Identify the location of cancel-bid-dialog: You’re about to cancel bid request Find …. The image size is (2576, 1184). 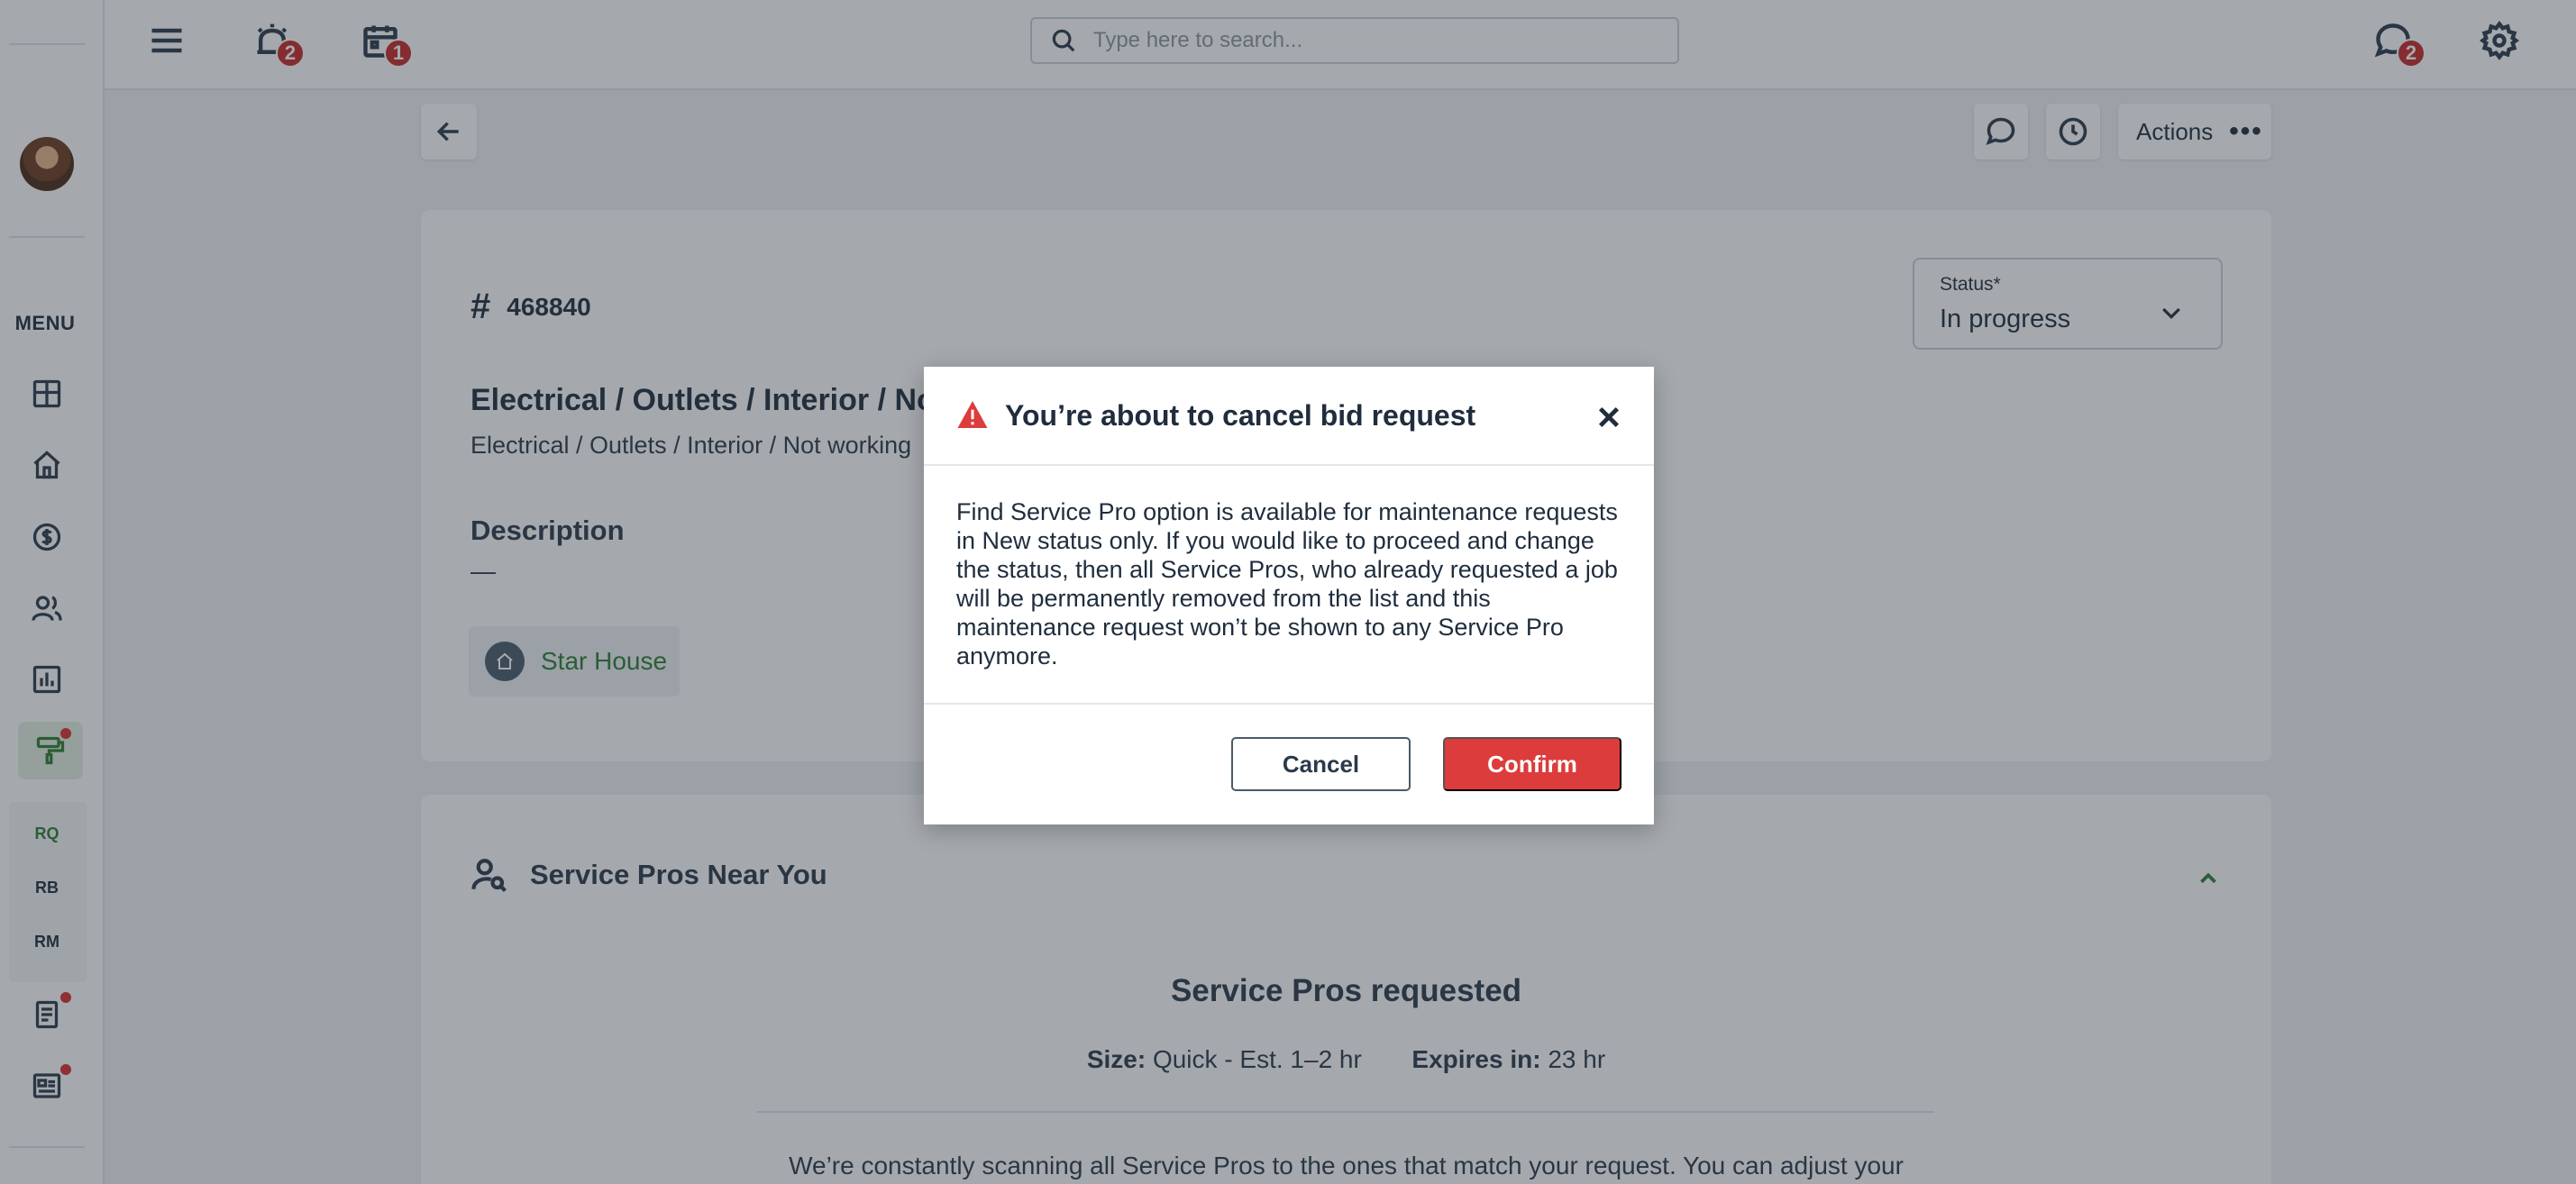
(1289, 595).